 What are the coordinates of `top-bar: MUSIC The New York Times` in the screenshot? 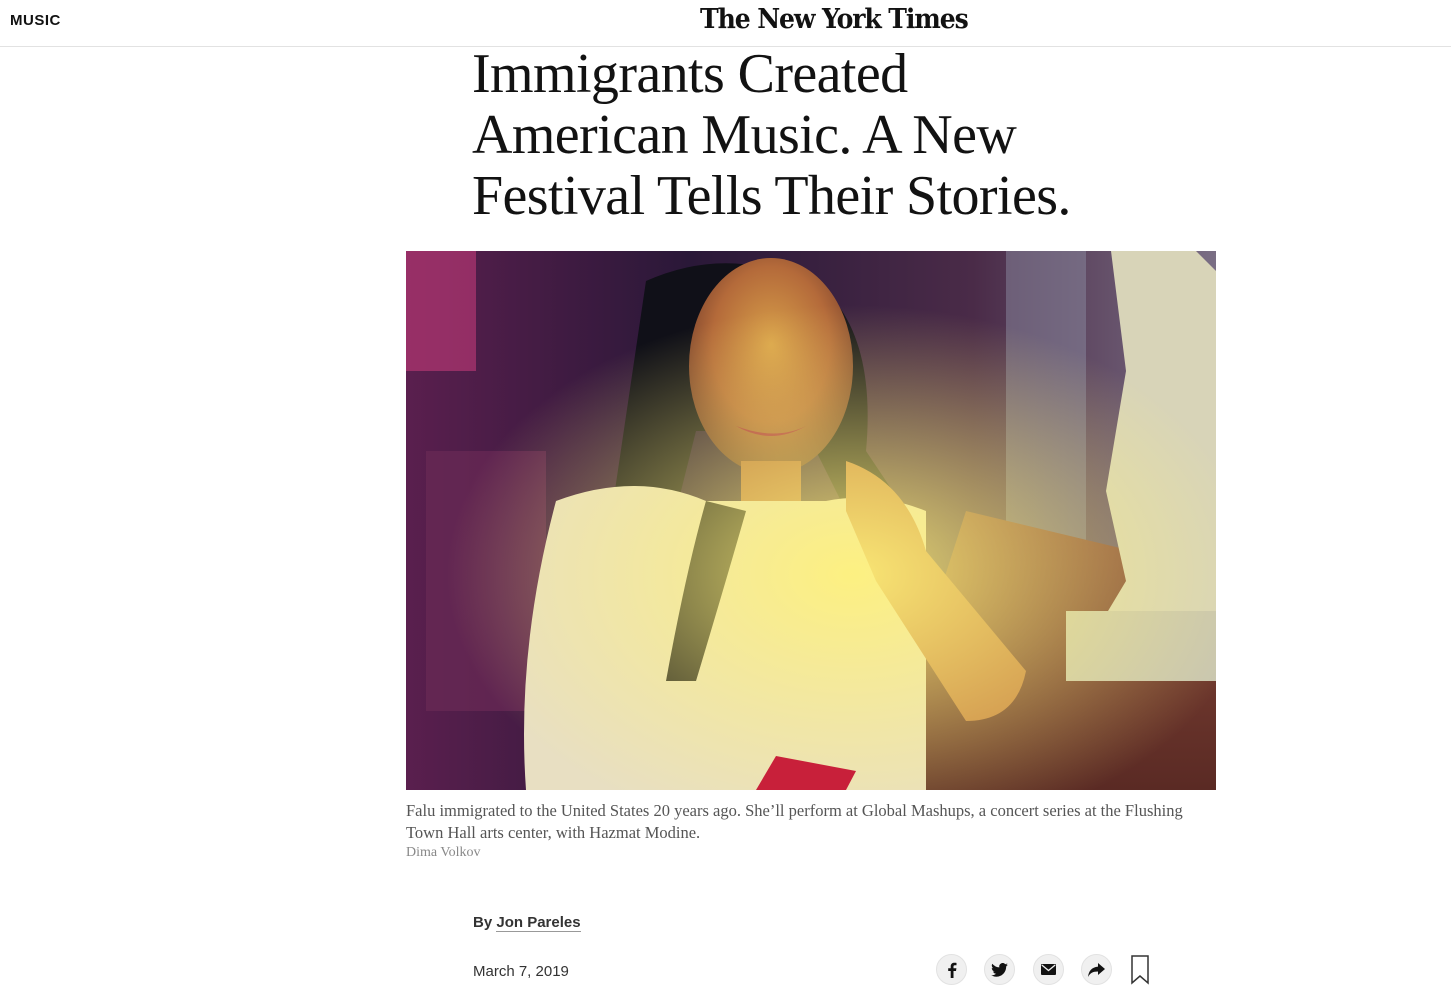 It's located at (725, 23).